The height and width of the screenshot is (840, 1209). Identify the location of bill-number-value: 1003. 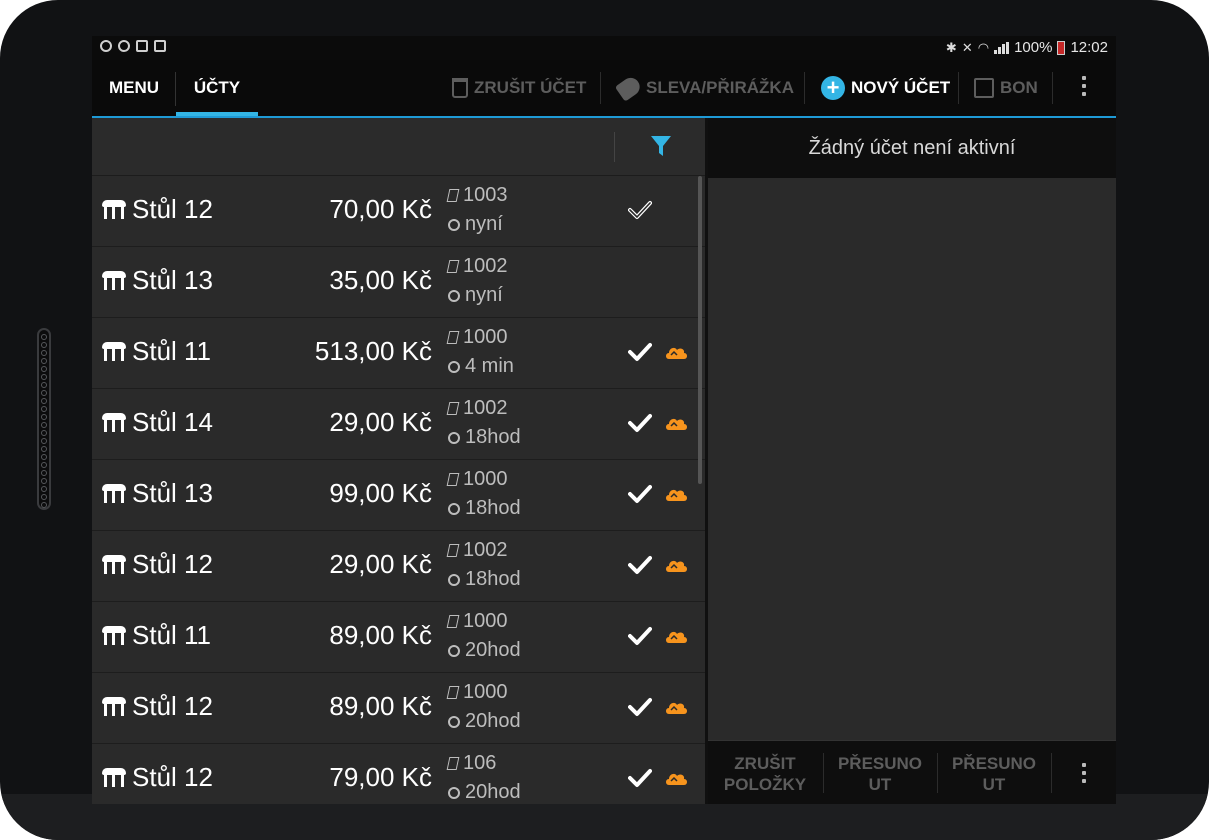
(485, 195).